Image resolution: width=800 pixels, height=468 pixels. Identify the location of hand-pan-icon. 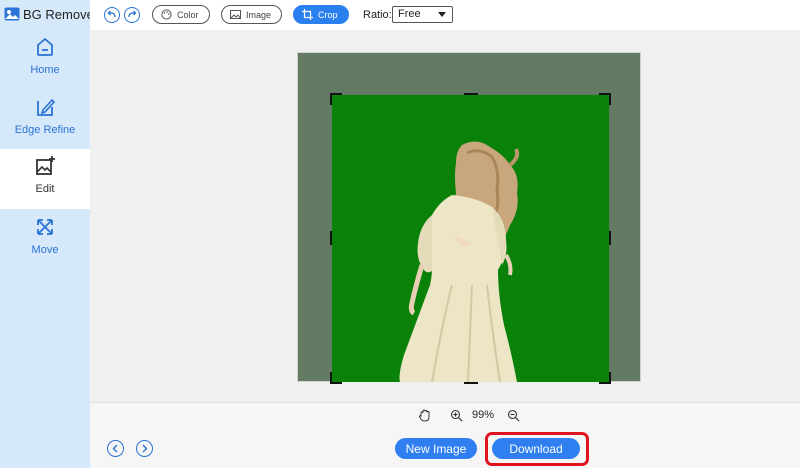
(424, 415).